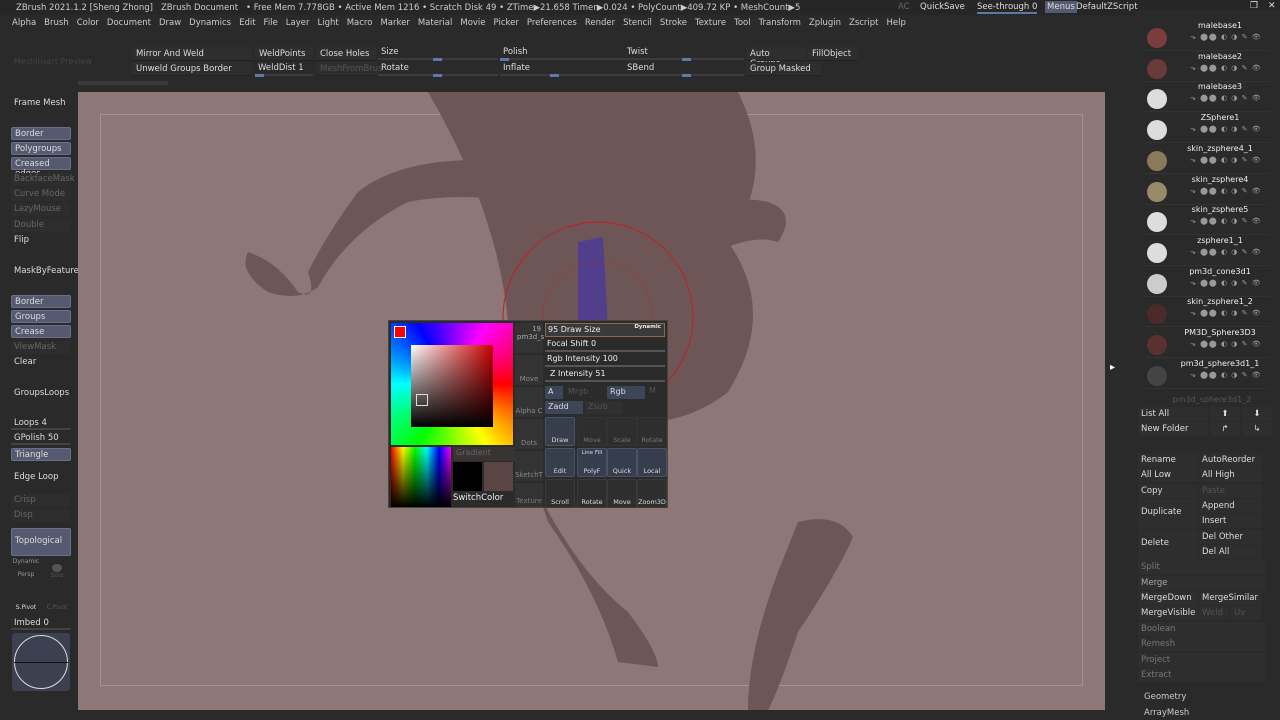 The width and height of the screenshot is (1280, 720). What do you see at coordinates (41, 331) in the screenshot?
I see `crease-toggle: Crease` at bounding box center [41, 331].